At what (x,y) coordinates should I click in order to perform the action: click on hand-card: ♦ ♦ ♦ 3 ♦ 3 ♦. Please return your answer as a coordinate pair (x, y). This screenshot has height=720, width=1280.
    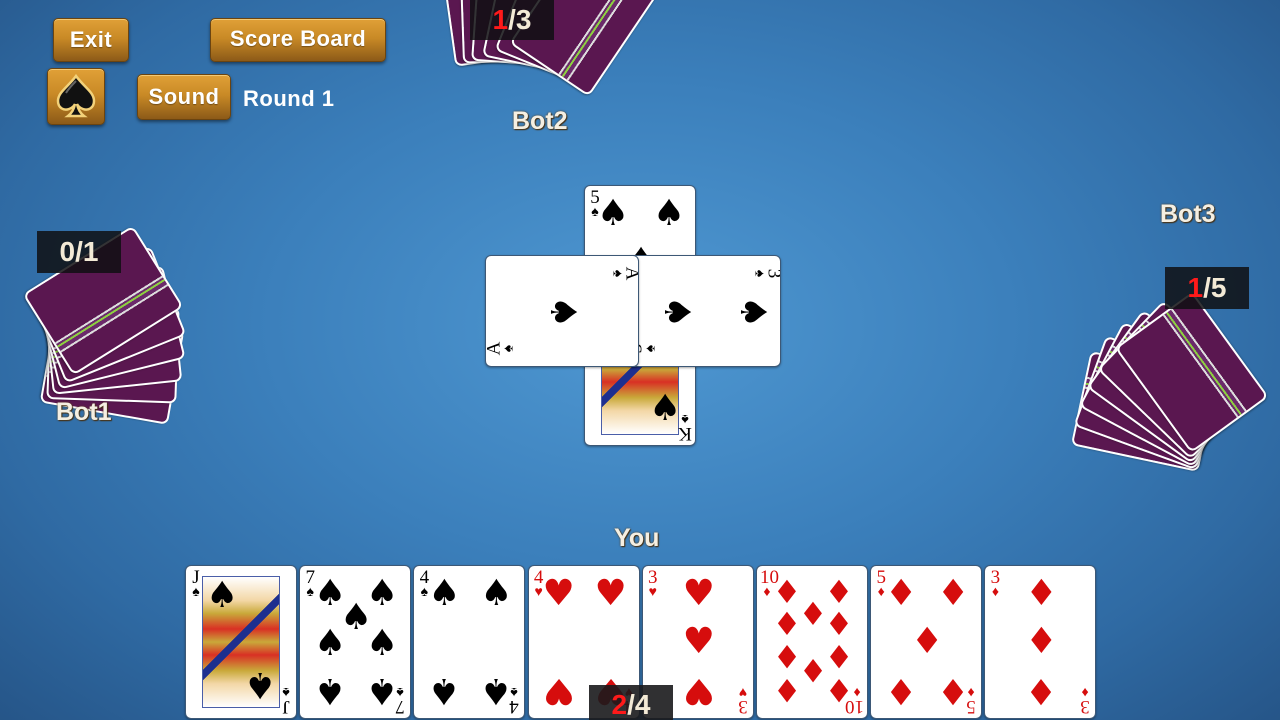
    Looking at the image, I should click on (1040, 642).